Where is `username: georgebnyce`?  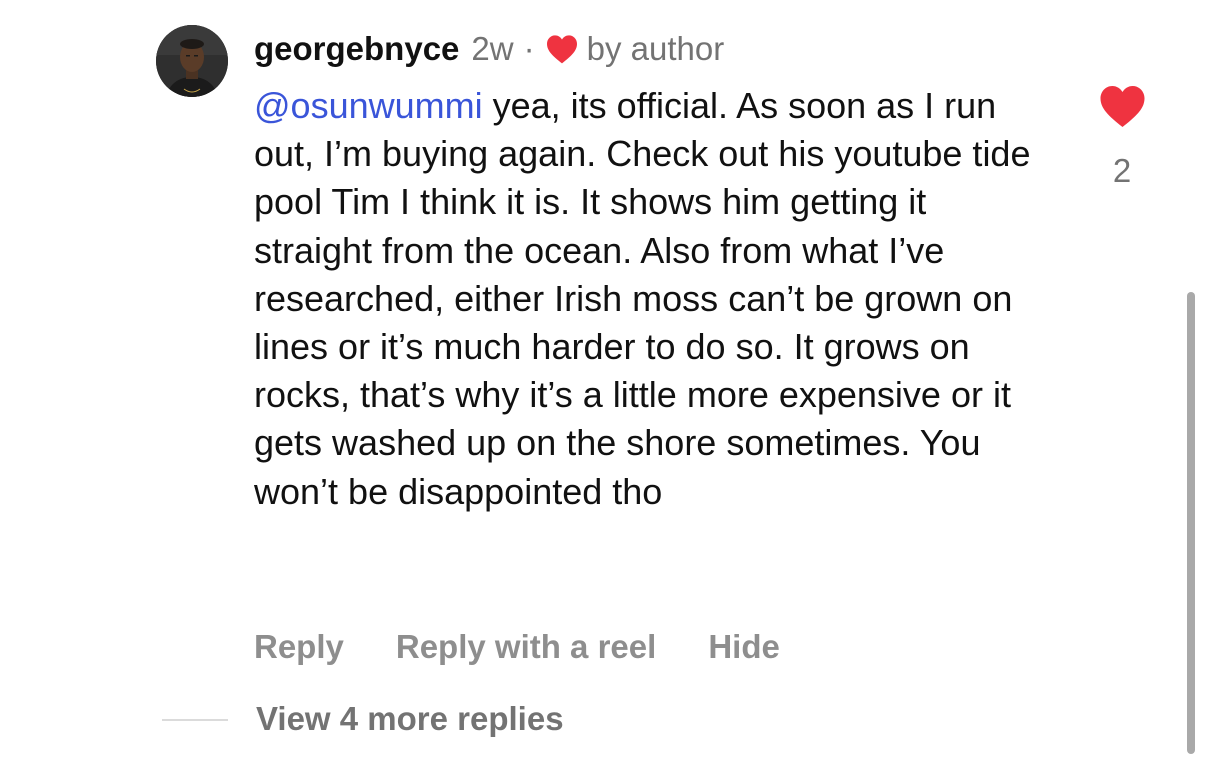 username: georgebnyce is located at coordinates (356, 49).